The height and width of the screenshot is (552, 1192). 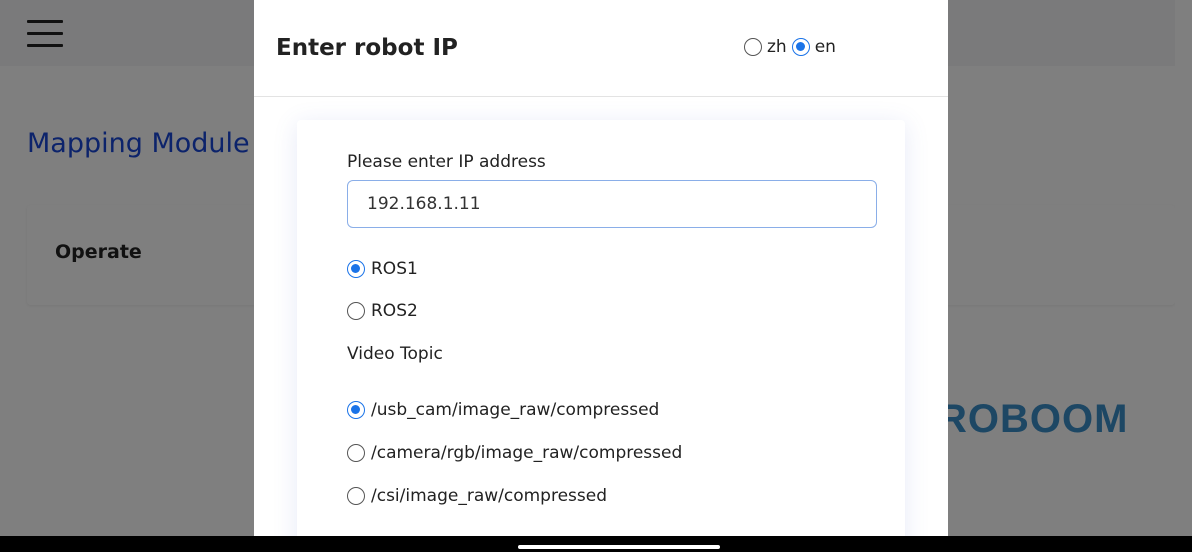 I want to click on lang-label: en, so click(x=825, y=47).